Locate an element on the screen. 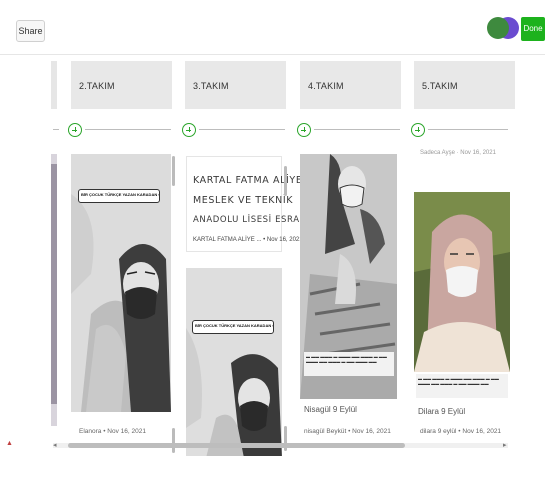 Image resolution: width=545 pixels, height=477 pixels. column-header-partial is located at coordinates (54, 85).